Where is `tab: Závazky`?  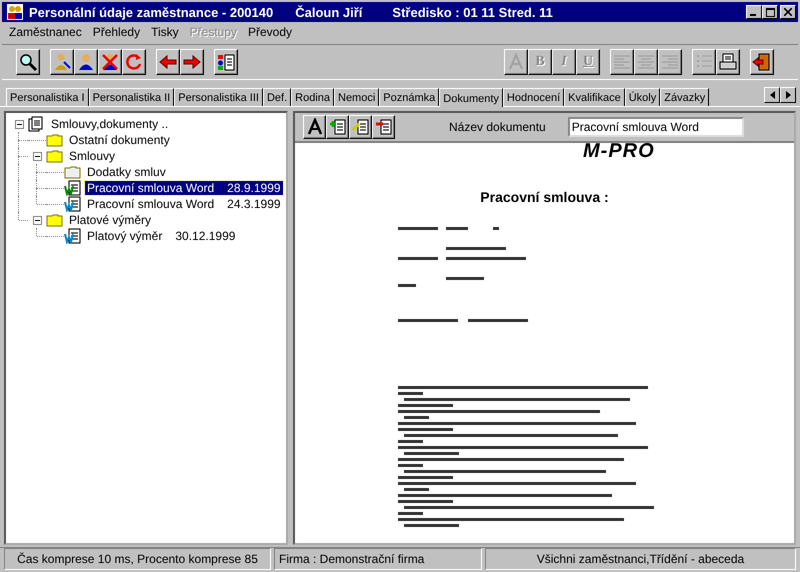 tab: Závazky is located at coordinates (685, 97).